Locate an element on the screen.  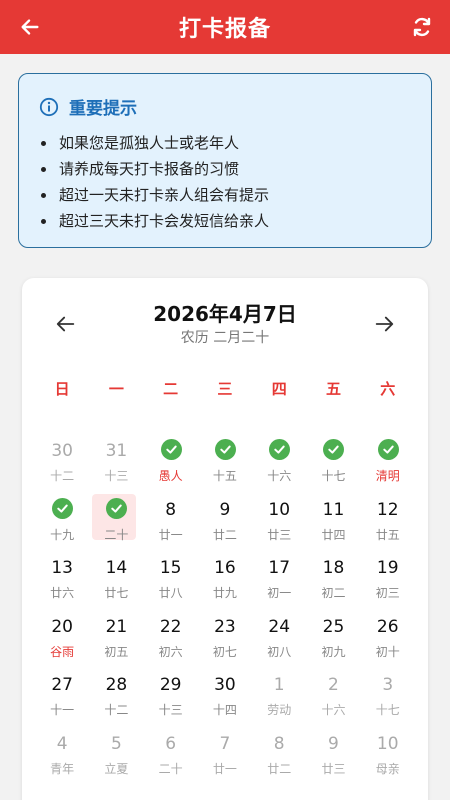
calendar-day: 愚人 is located at coordinates (171, 462).